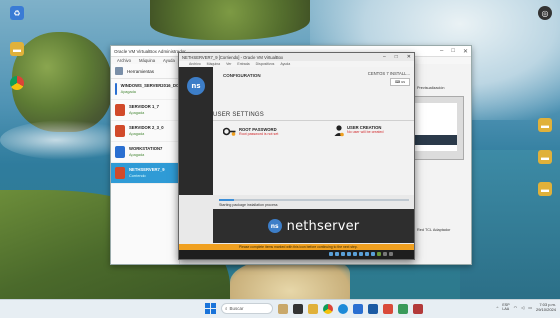 This screenshot has height=318, width=560. I want to click on tray-chevron-icon: ^, so click(498, 307).